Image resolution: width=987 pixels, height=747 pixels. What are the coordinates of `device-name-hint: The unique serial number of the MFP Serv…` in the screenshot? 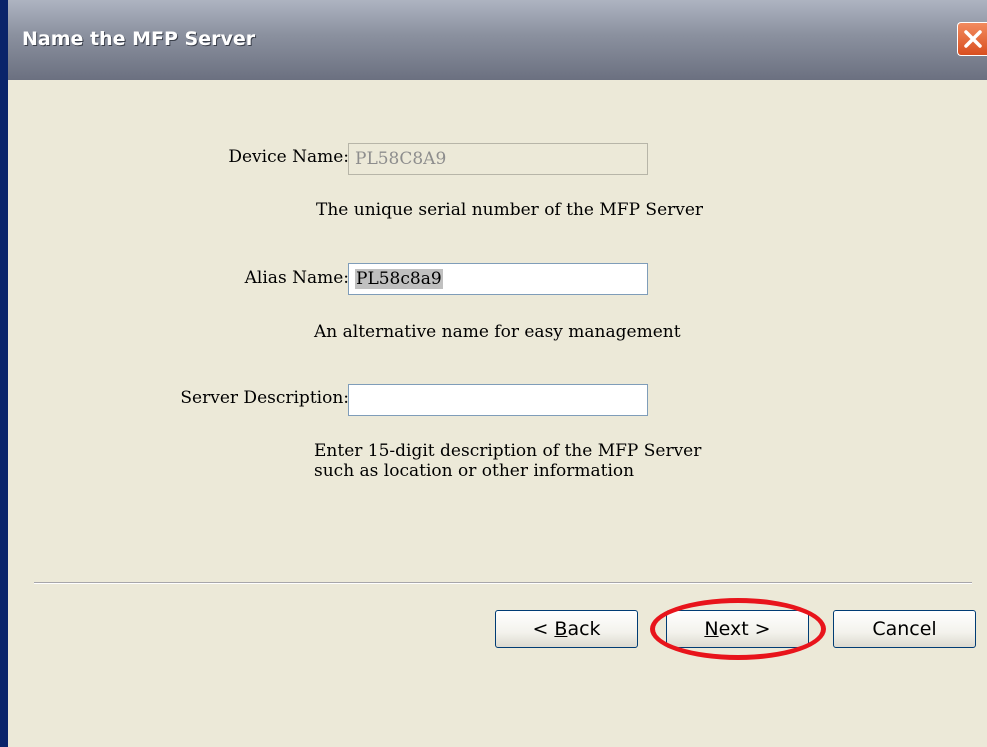 It's located at (510, 210).